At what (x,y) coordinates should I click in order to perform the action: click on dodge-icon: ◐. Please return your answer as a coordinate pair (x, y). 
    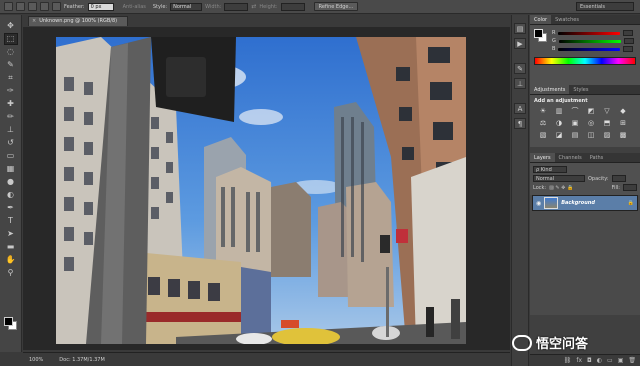
    Looking at the image, I should click on (11, 195).